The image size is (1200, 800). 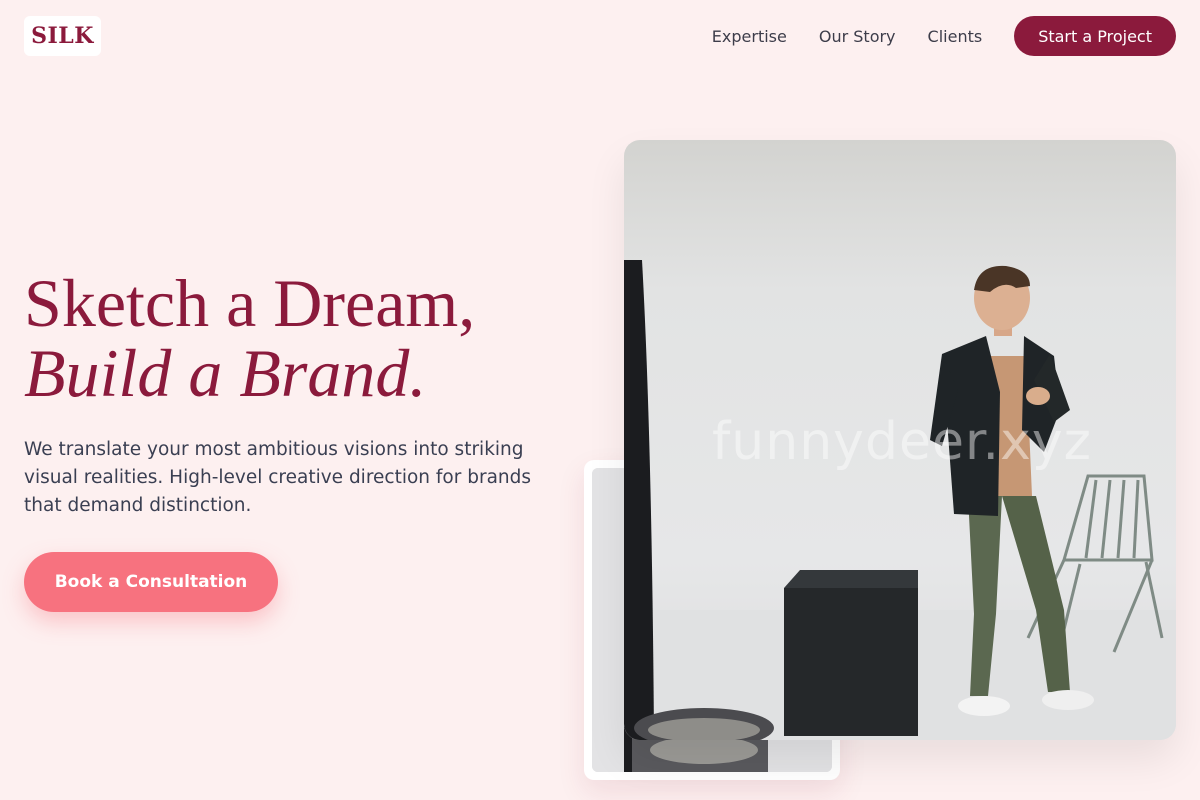 I want to click on nav-link-our-story: Our Story, so click(x=857, y=36).